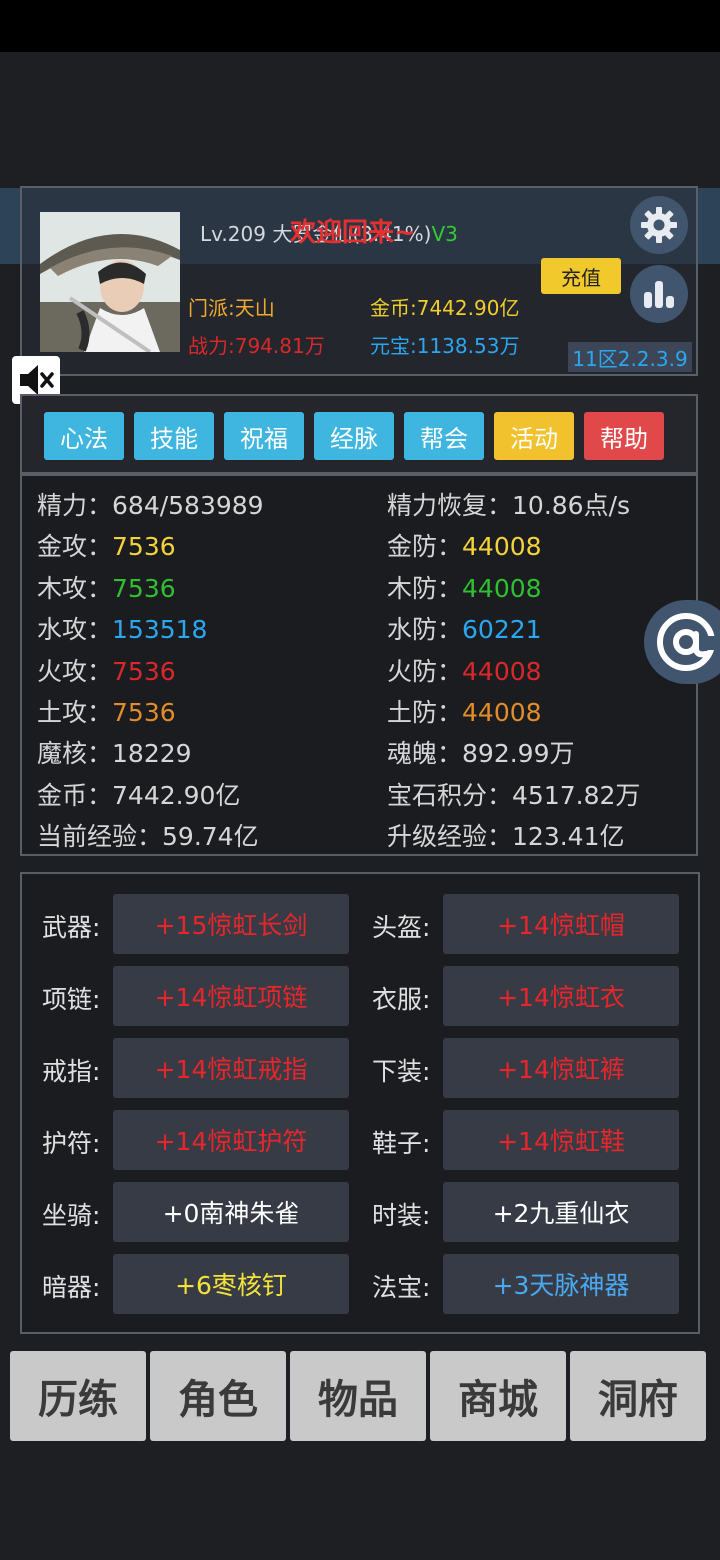 This screenshot has width=720, height=1560. I want to click on server-label: 11区2.2.3.9, so click(630, 357).